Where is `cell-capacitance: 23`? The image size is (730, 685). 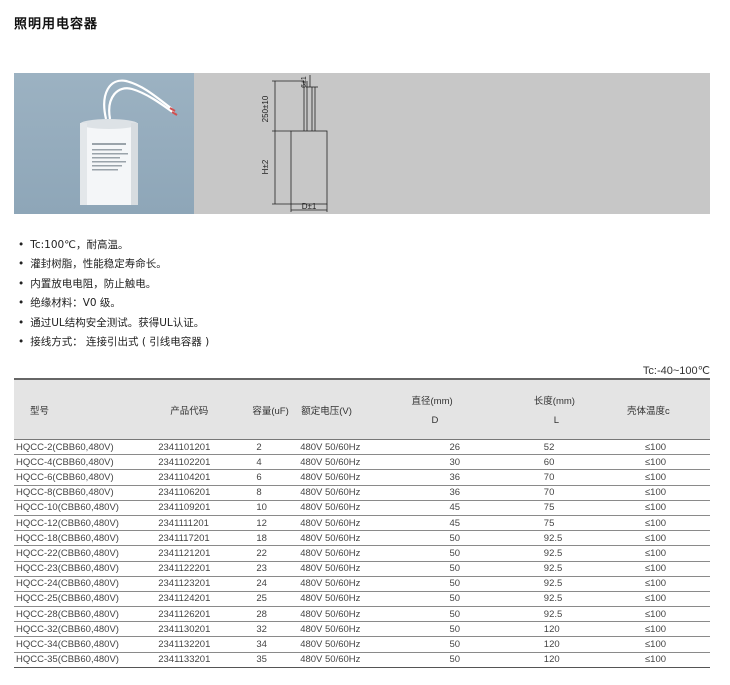 cell-capacitance: 23 is located at coordinates (268, 569).